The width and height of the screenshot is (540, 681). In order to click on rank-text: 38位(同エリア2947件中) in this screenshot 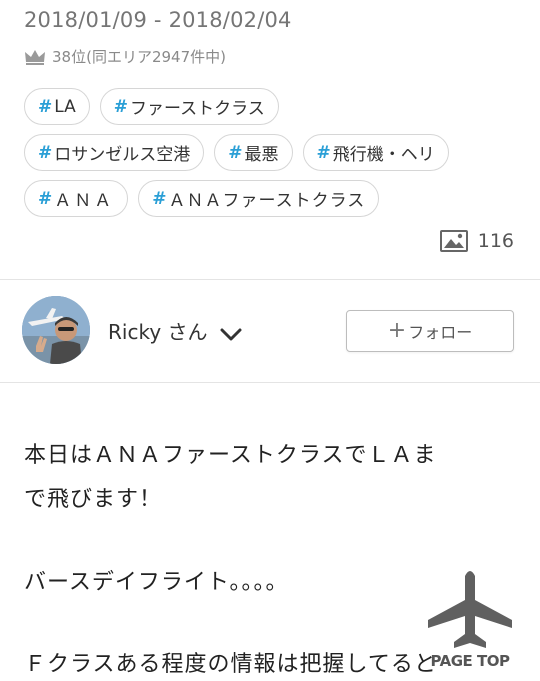, I will do `click(139, 57)`.